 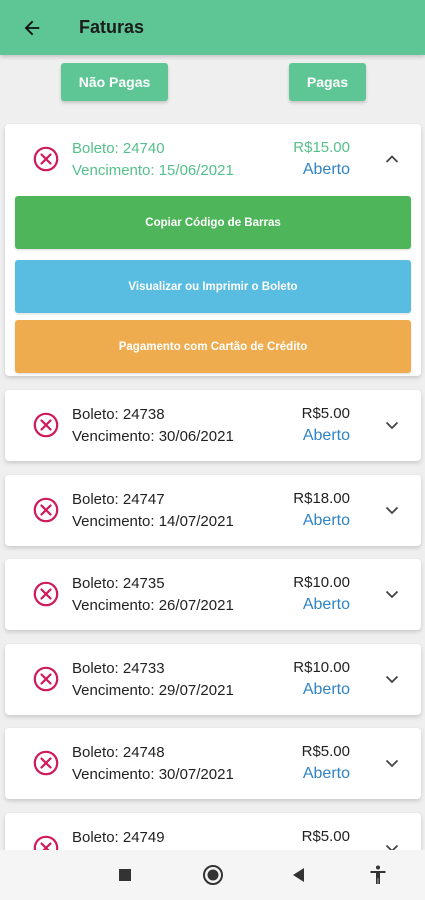 I want to click on copy-barcode-button: Copiar Código de Barras, so click(x=213, y=222).